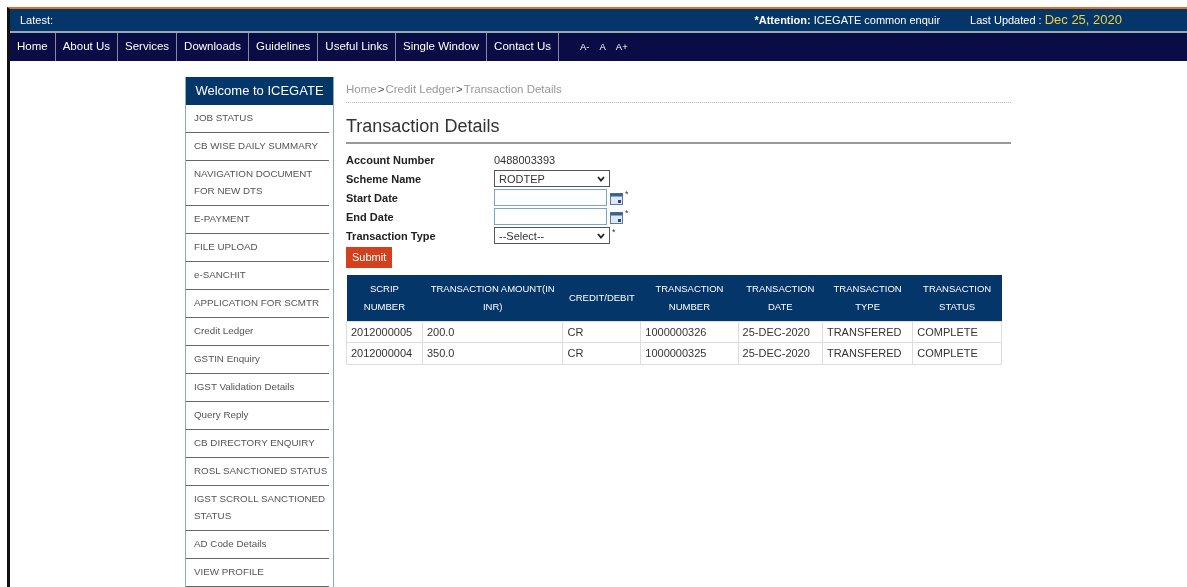 Image resolution: width=1187 pixels, height=587 pixels. I want to click on nav-link: Services, so click(148, 47).